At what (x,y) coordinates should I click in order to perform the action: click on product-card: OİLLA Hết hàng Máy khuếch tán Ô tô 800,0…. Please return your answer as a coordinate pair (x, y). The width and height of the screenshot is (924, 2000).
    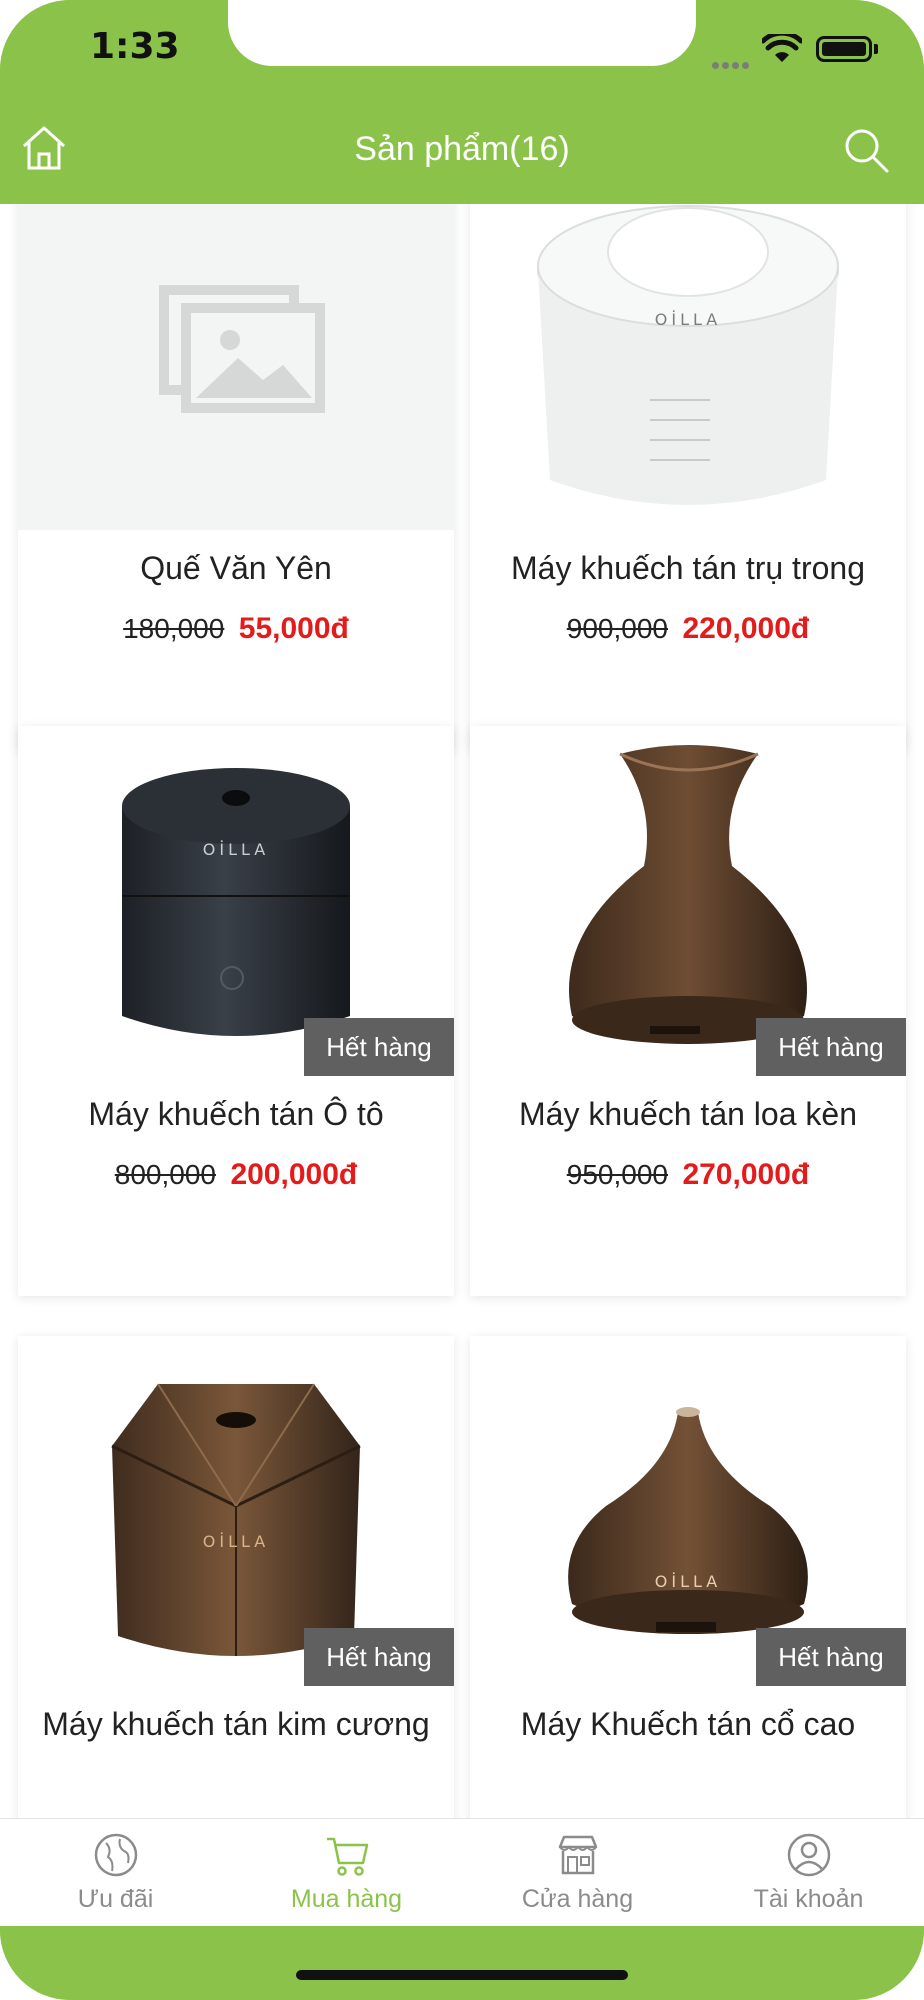
    Looking at the image, I should click on (236, 1011).